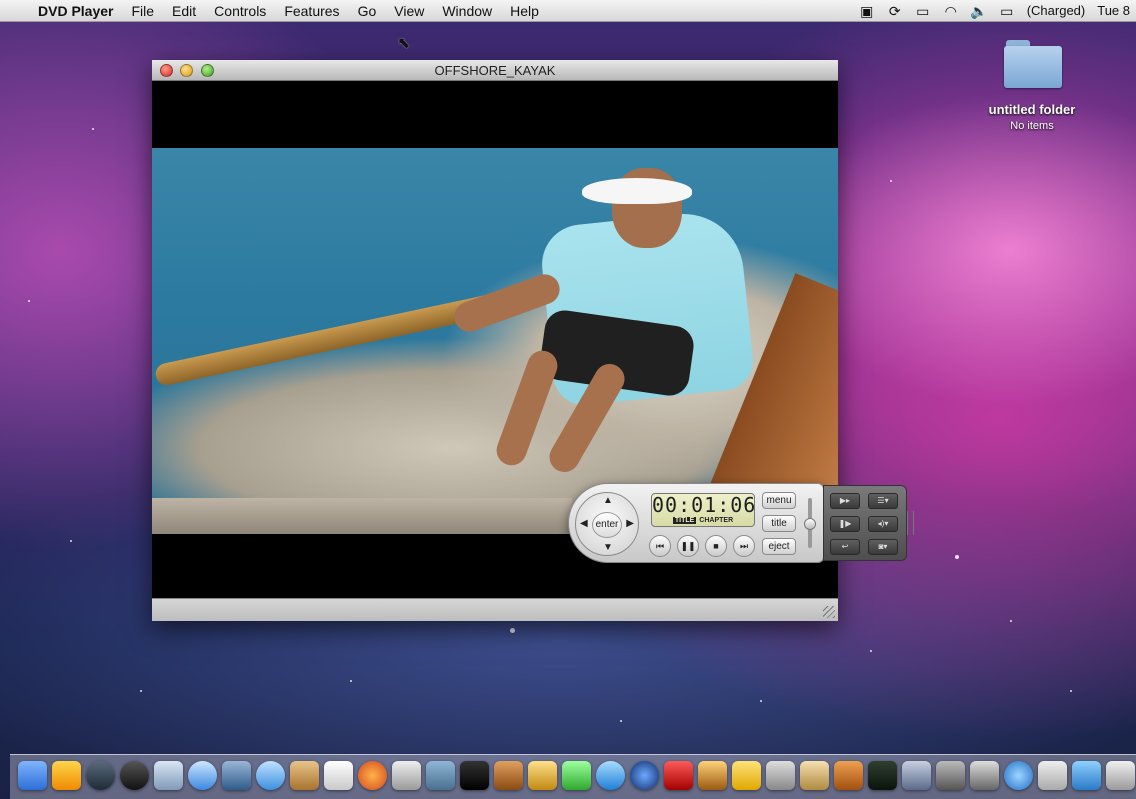 The width and height of the screenshot is (1136, 799). I want to click on next-chapter-button: ⏭, so click(744, 546).